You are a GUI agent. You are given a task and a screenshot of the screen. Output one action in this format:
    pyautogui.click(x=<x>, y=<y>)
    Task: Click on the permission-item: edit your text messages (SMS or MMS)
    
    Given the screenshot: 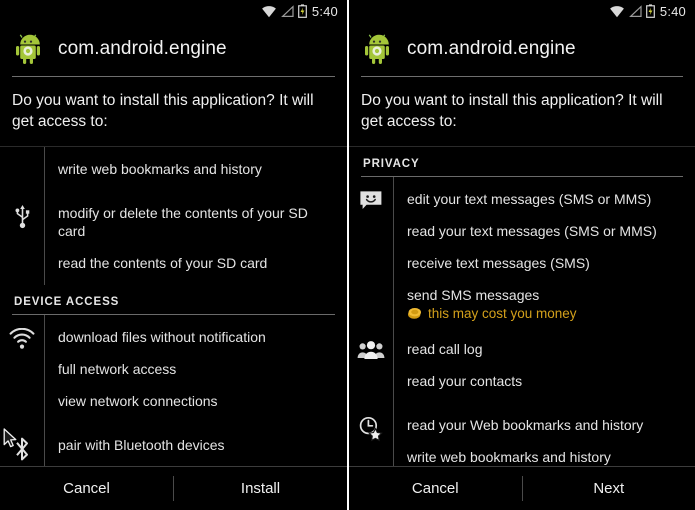 What is the action you would take?
    pyautogui.click(x=529, y=199)
    